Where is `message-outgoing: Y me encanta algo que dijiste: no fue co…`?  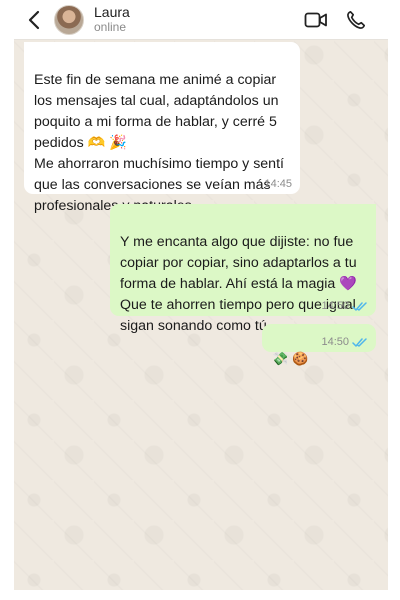 message-outgoing: Y me encanta algo que dijiste: no fue co… is located at coordinates (243, 269).